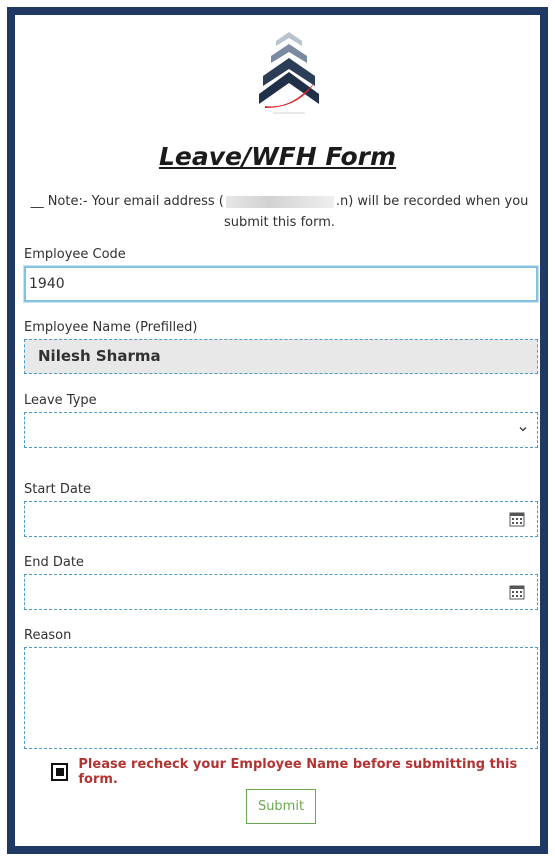 The height and width of the screenshot is (861, 555). What do you see at coordinates (99, 356) in the screenshot?
I see `employee-name-value: Nilesh Sharma` at bounding box center [99, 356].